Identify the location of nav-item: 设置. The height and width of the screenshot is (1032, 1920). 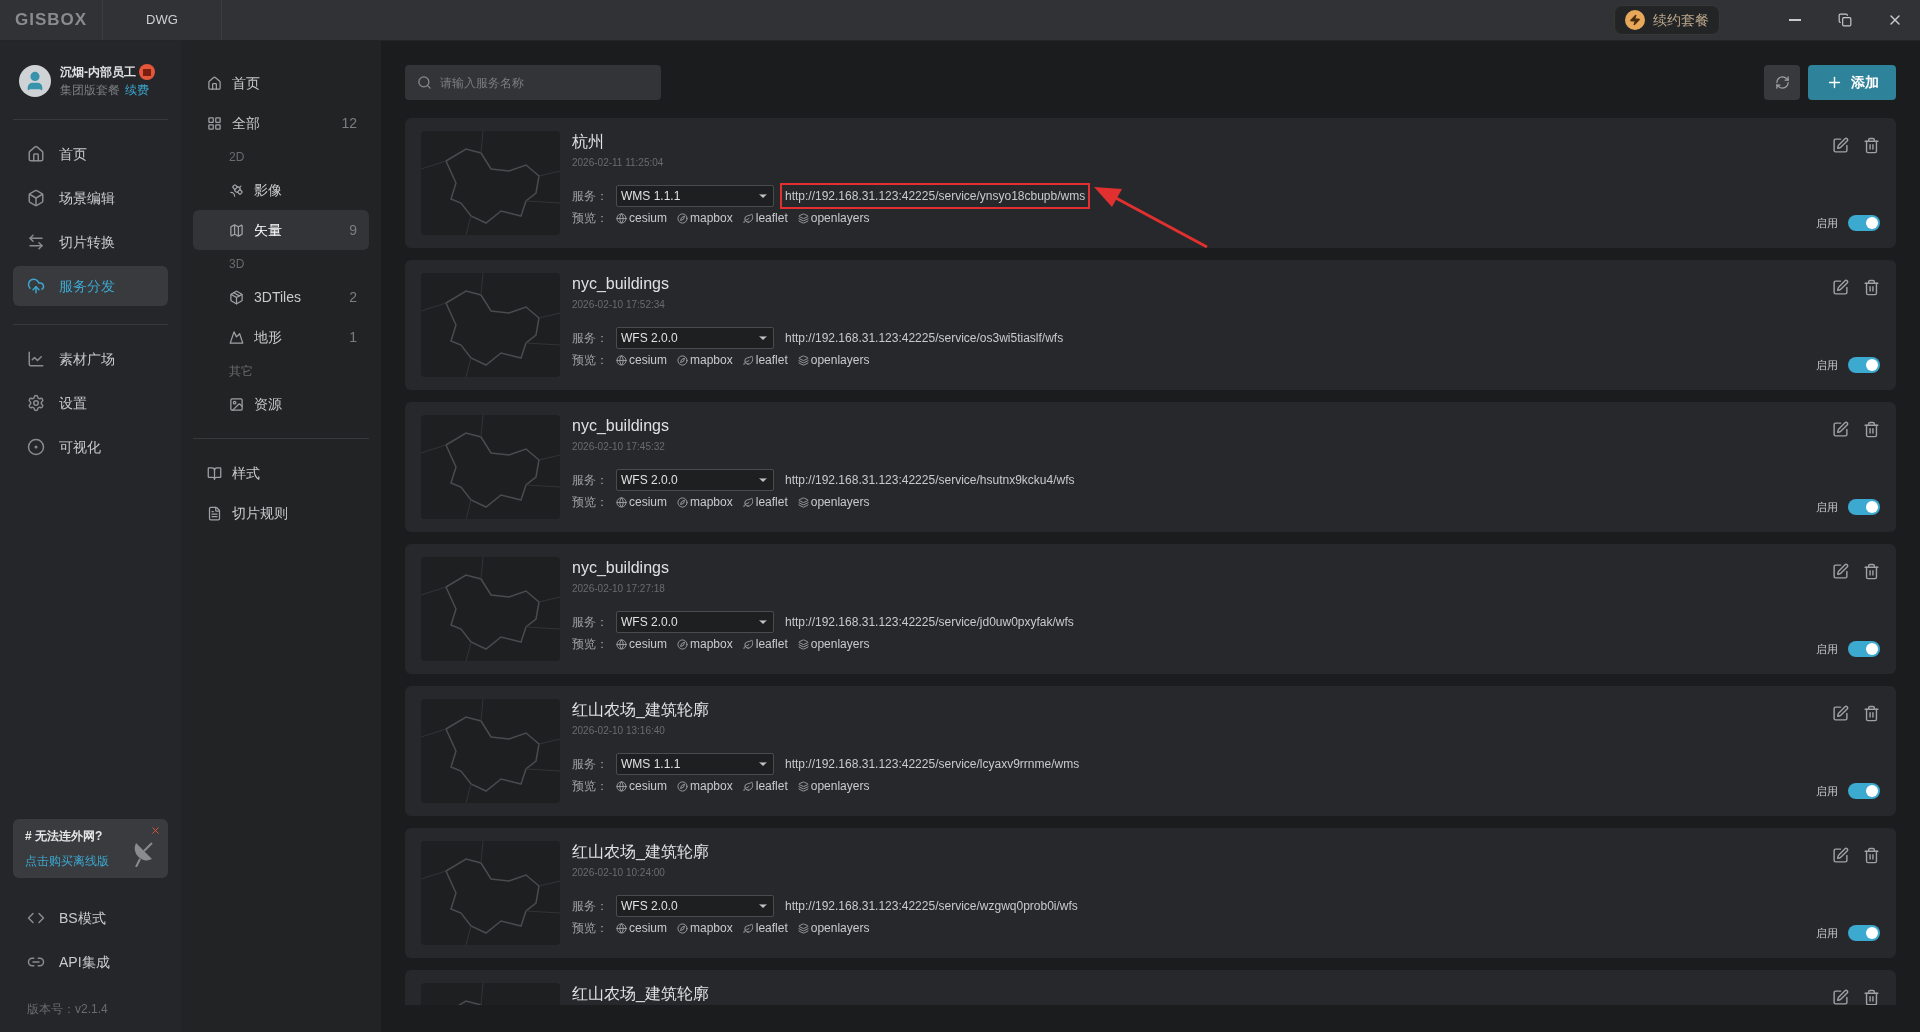
(90, 403).